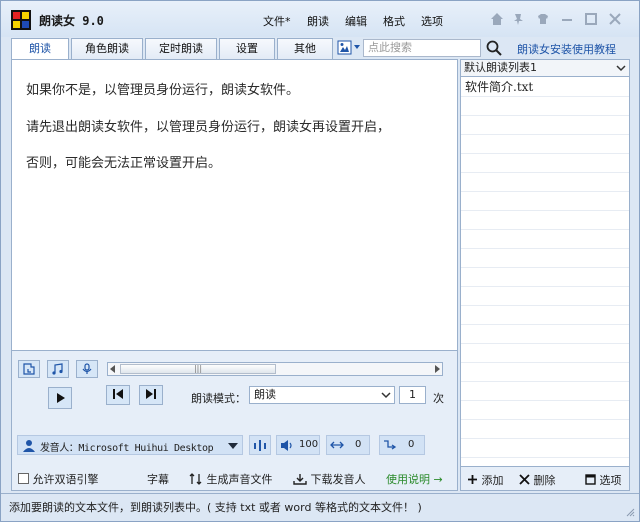 Image resolution: width=640 pixels, height=522 pixels. I want to click on delete-button: 删除, so click(537, 480).